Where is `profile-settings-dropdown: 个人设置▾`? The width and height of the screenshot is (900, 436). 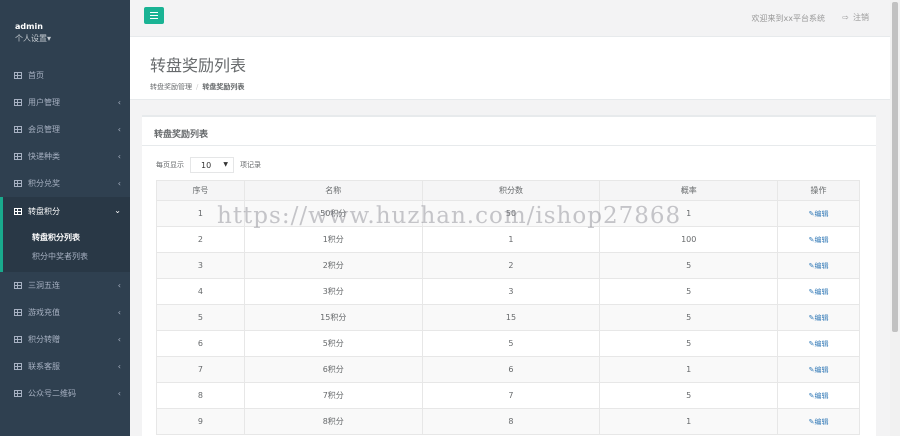
profile-settings-dropdown: 个人设置▾ is located at coordinates (72, 38).